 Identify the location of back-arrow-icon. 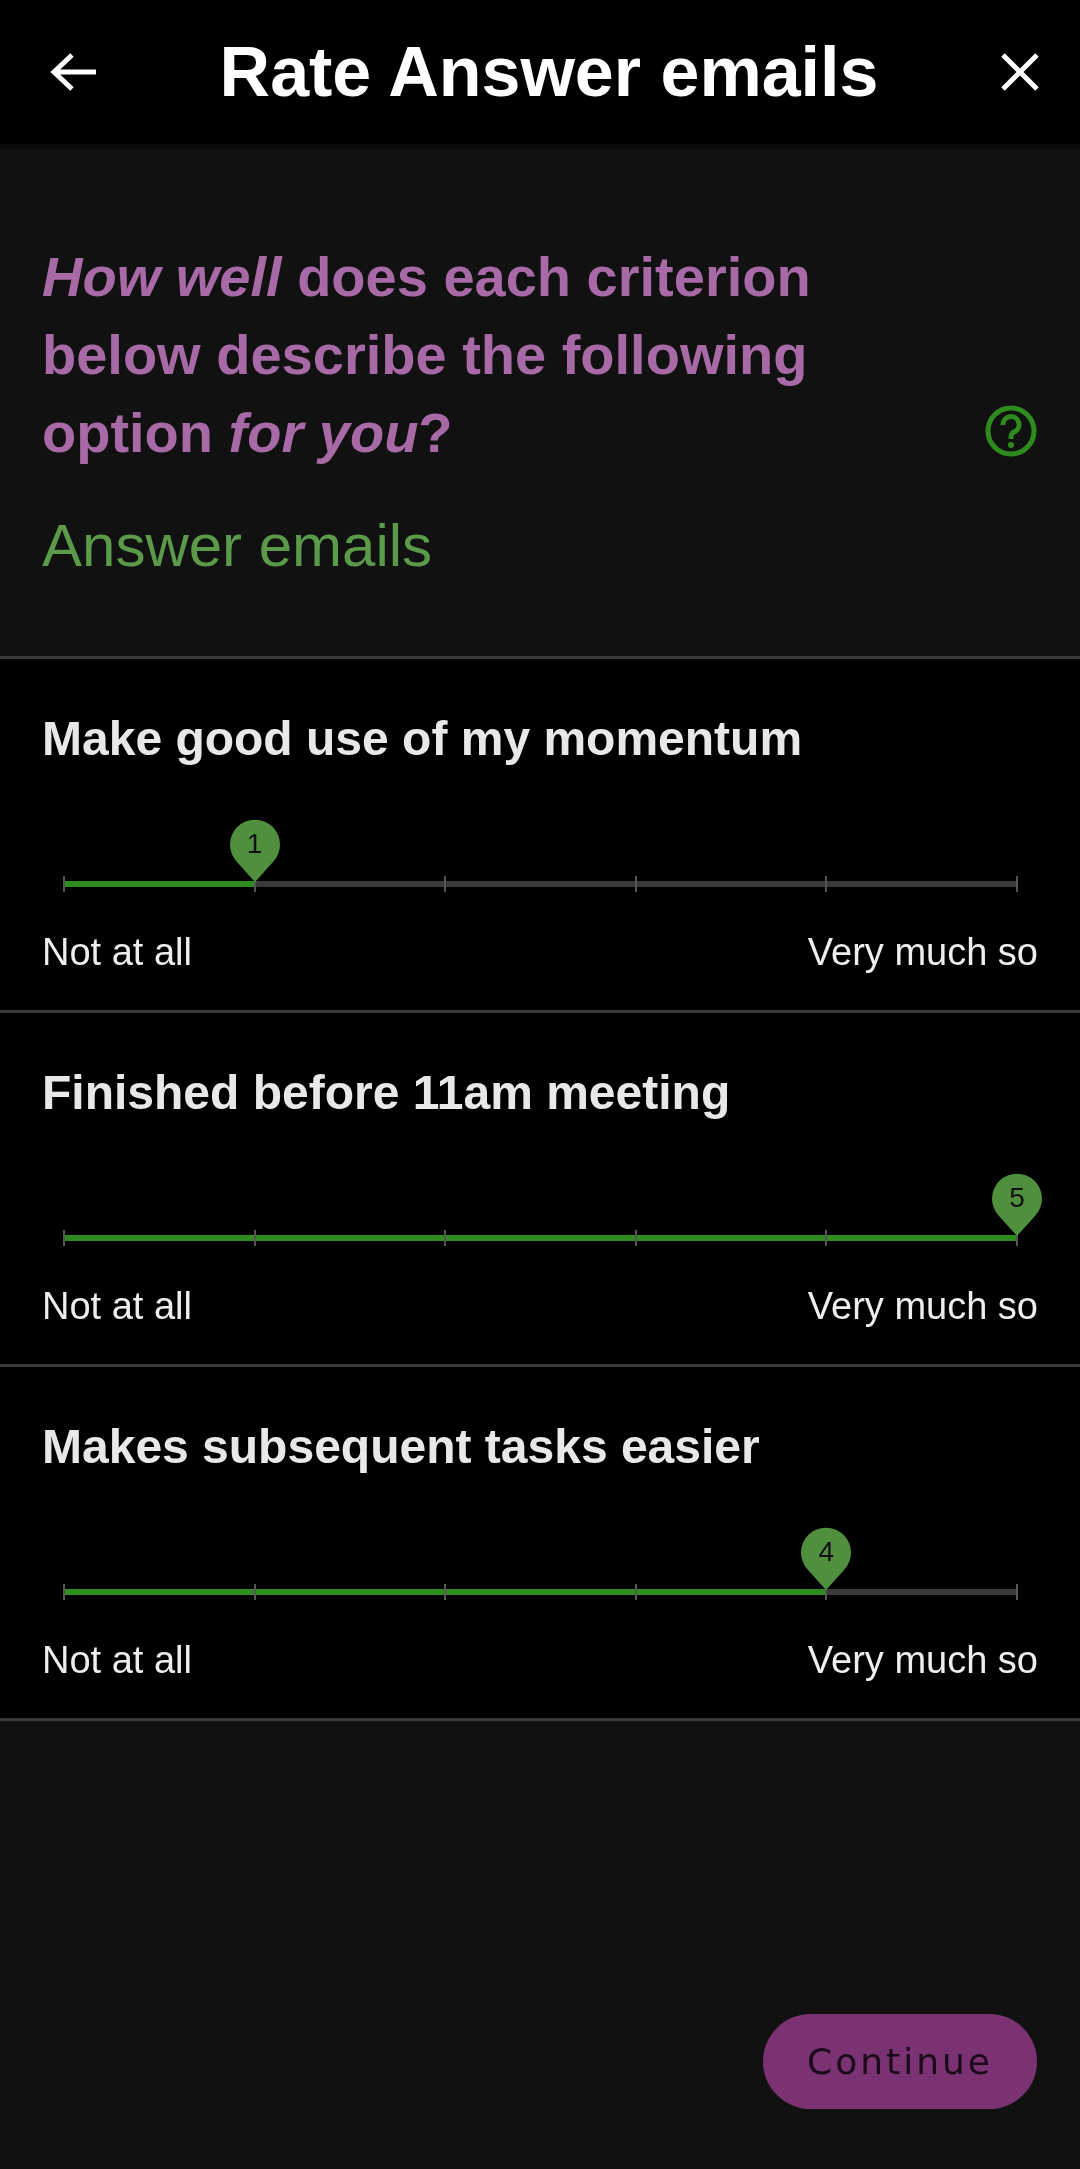
(74, 72).